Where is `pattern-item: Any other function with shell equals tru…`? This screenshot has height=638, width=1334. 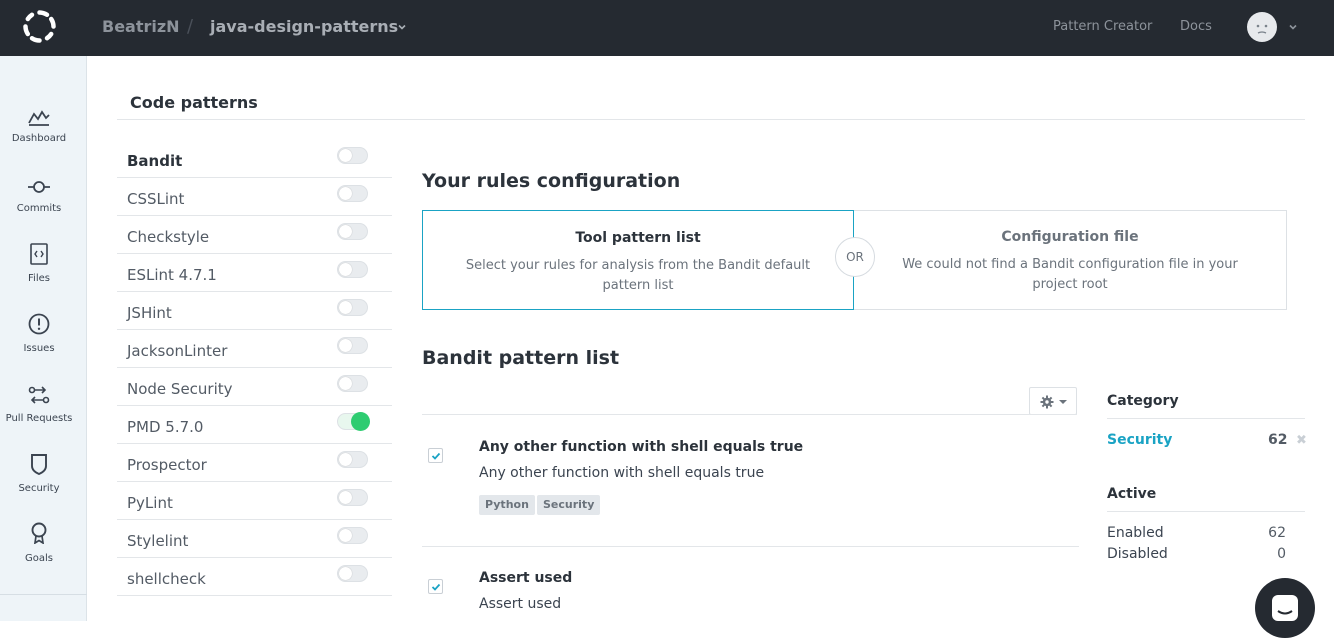
pattern-item: Any other function with shell equals tru… is located at coordinates (750, 487).